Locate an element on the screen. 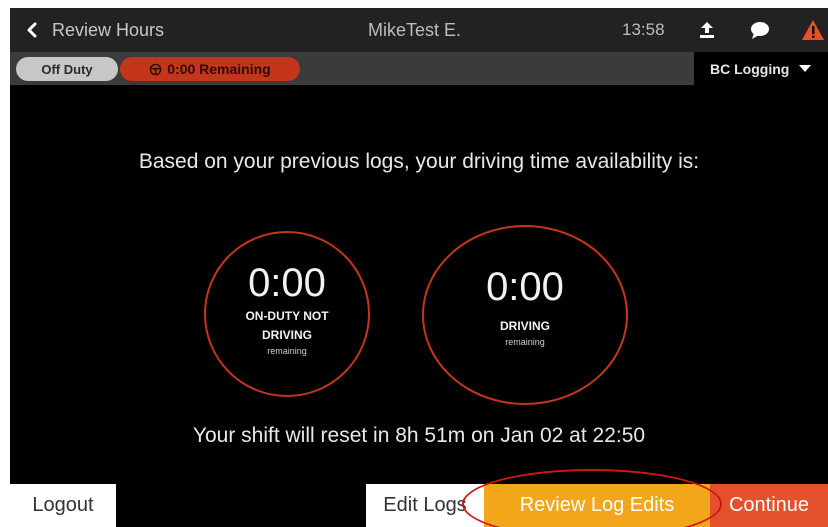 The image size is (828, 527). on-duty-not-driving-gauge: 0:00 ON-DUTY NOT DRIVING remaining is located at coordinates (287, 314).